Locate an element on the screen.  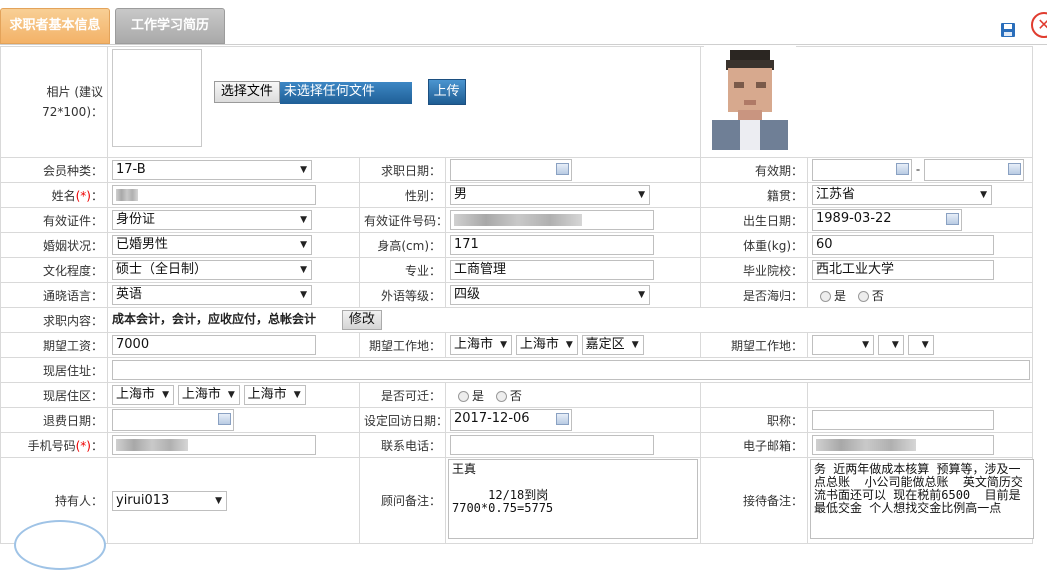
relocate-no-radio is located at coordinates (501, 396).